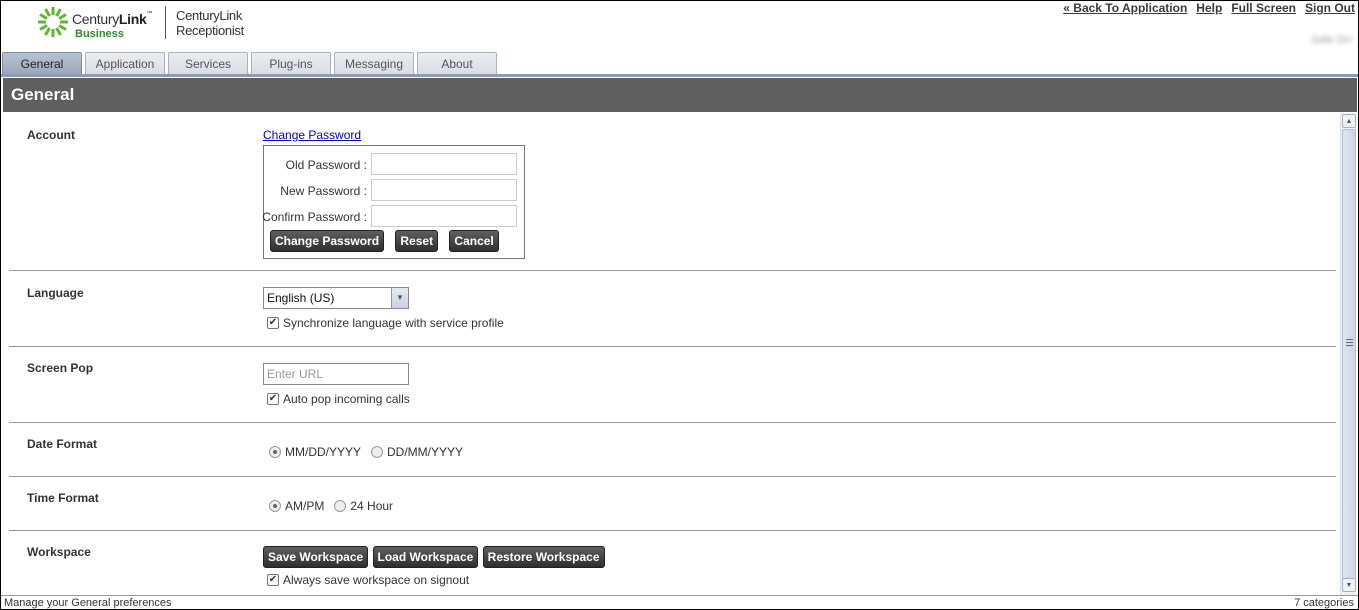 The height and width of the screenshot is (610, 1359). What do you see at coordinates (444, 190) in the screenshot?
I see `new-password-field` at bounding box center [444, 190].